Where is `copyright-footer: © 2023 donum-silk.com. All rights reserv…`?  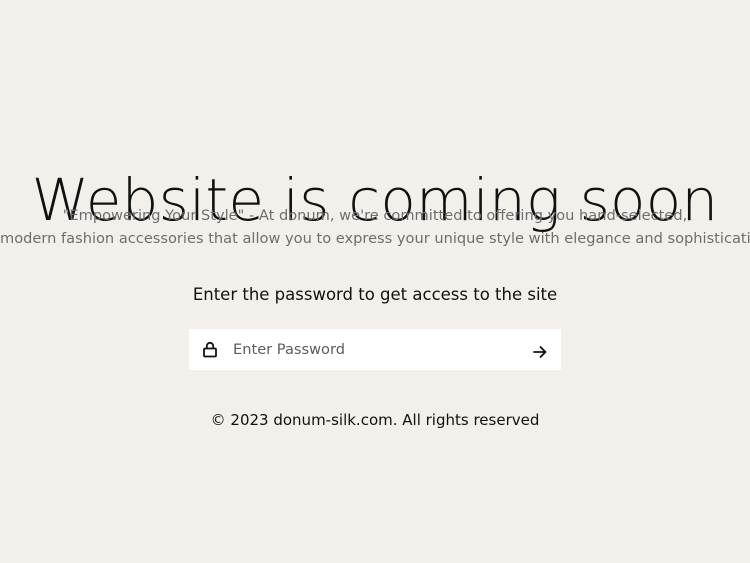 copyright-footer: © 2023 donum-silk.com. All rights reserv… is located at coordinates (375, 420).